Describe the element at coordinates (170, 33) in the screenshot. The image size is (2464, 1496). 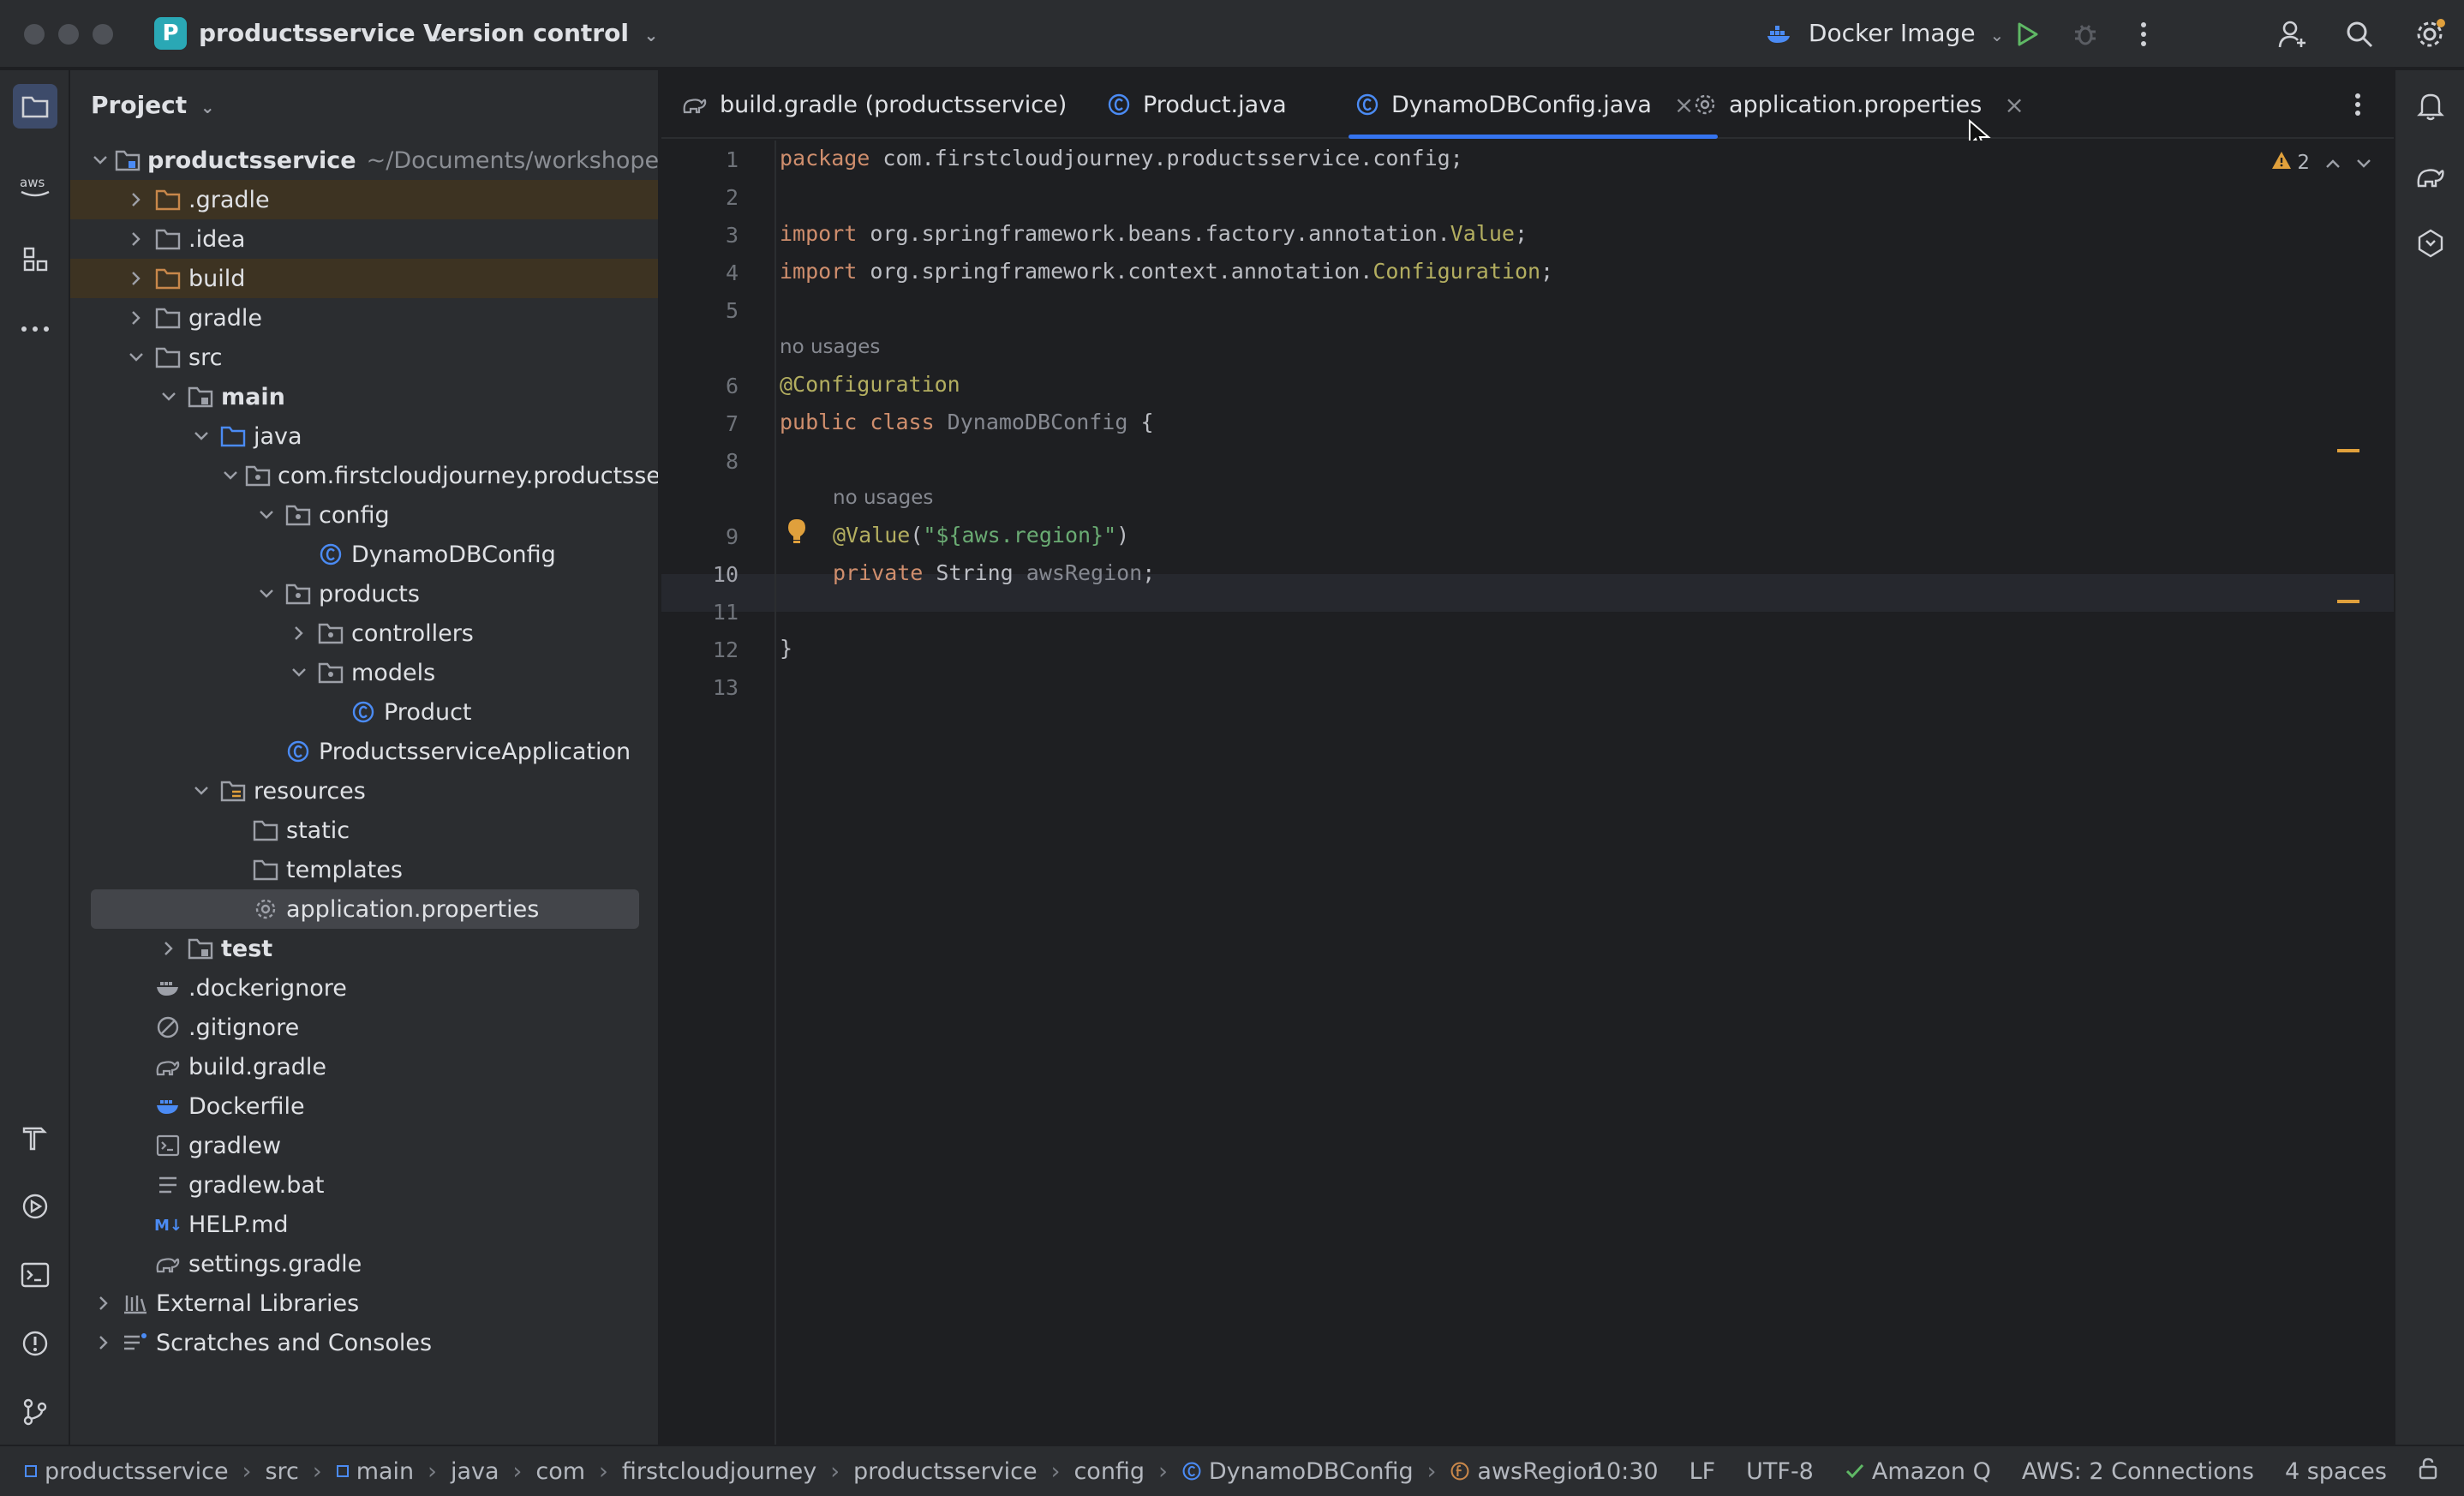
I see `project-badge: P` at that location.